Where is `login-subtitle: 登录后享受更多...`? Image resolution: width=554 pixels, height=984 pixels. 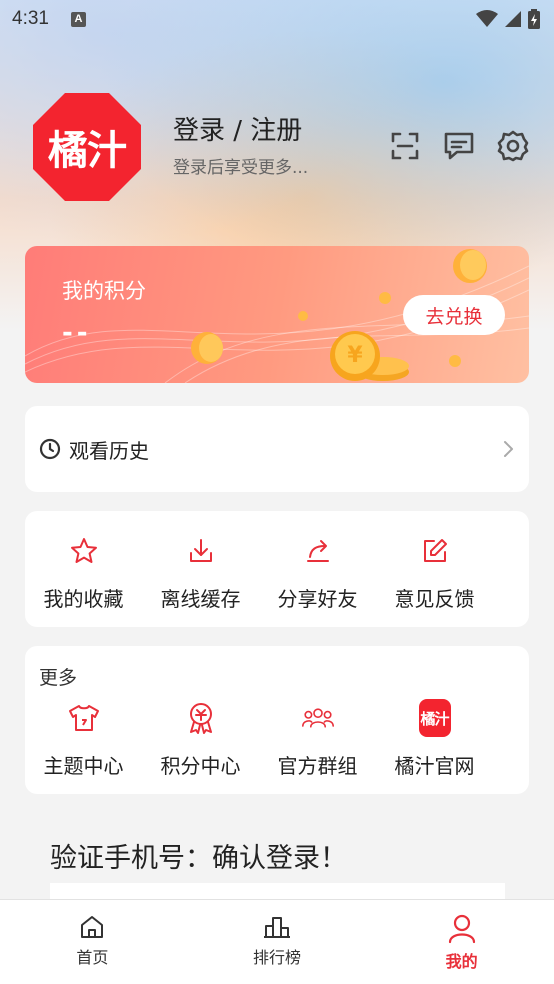 login-subtitle: 登录后享受更多... is located at coordinates (241, 168).